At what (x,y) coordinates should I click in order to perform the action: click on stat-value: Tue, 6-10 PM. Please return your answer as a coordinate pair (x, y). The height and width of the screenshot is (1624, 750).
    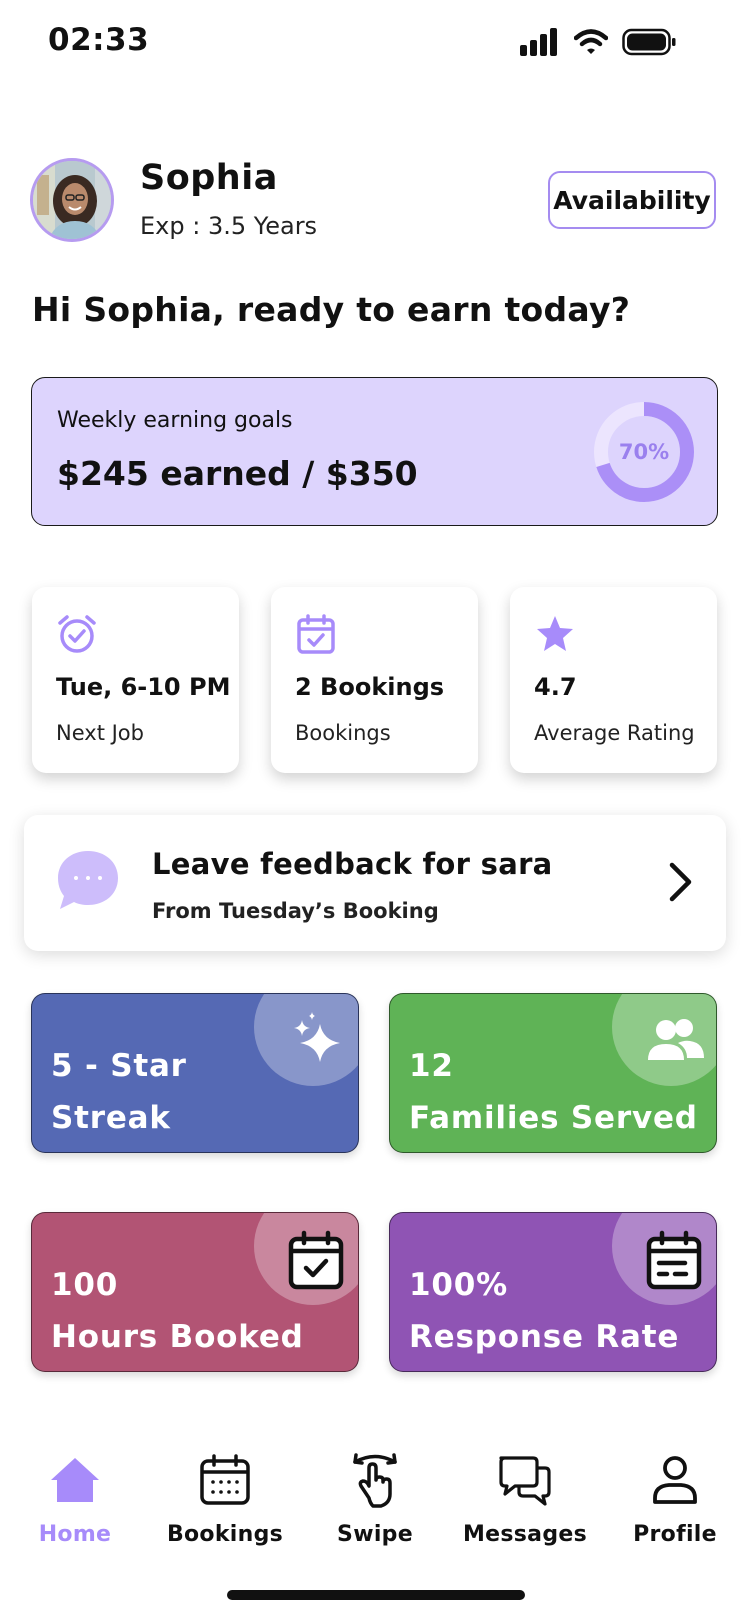
    Looking at the image, I should click on (143, 687).